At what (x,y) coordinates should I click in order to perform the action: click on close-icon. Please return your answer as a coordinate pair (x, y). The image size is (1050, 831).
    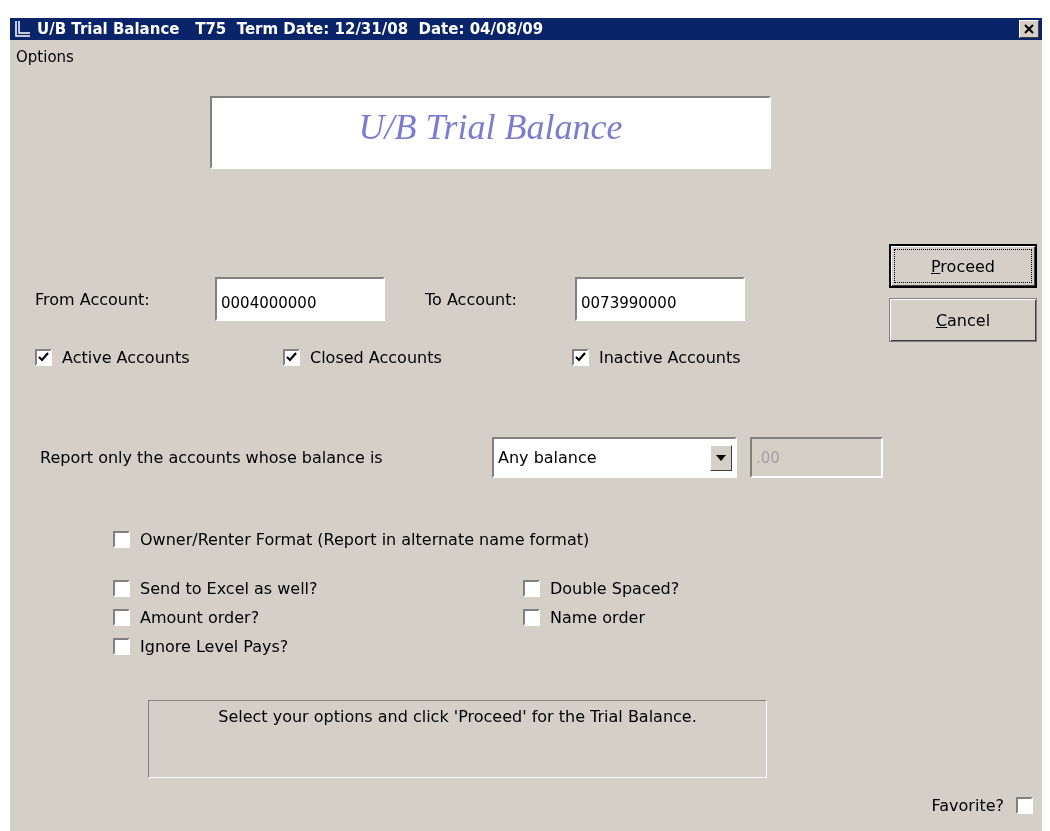
    Looking at the image, I should click on (1029, 29).